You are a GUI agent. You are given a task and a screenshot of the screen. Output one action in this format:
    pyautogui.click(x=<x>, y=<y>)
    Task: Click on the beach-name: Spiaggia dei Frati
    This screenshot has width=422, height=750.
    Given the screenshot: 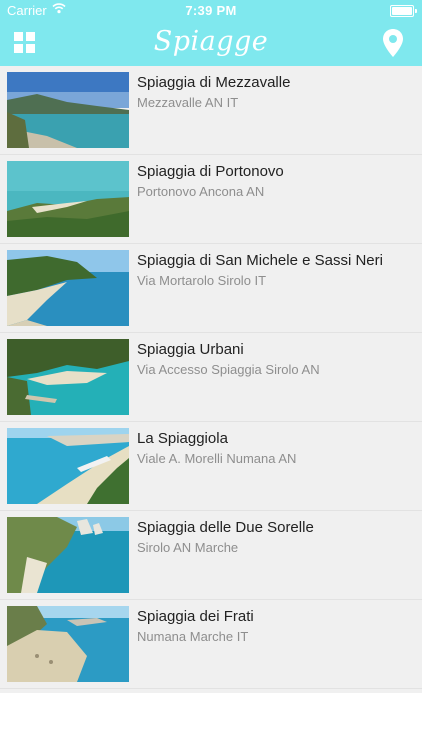 What is the action you would take?
    pyautogui.click(x=195, y=616)
    